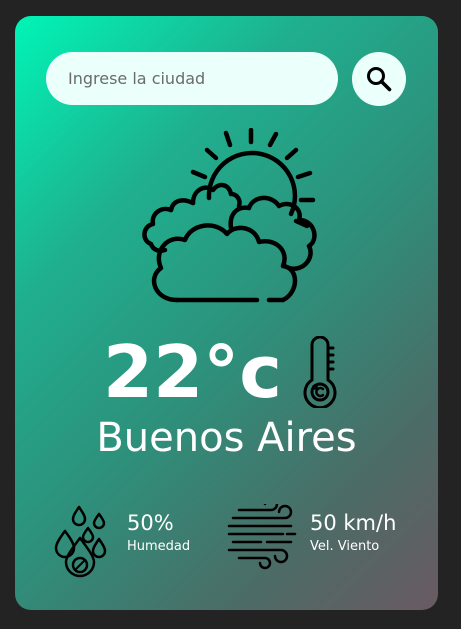 This screenshot has width=461, height=629. I want to click on search-button, so click(379, 79).